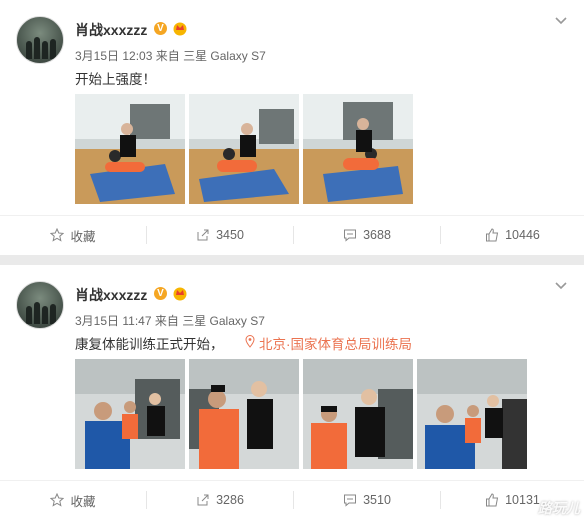 The height and width of the screenshot is (520, 584). I want to click on post-meta: 3月15日 11:47 来自 三星 Galaxy S7, so click(170, 320).